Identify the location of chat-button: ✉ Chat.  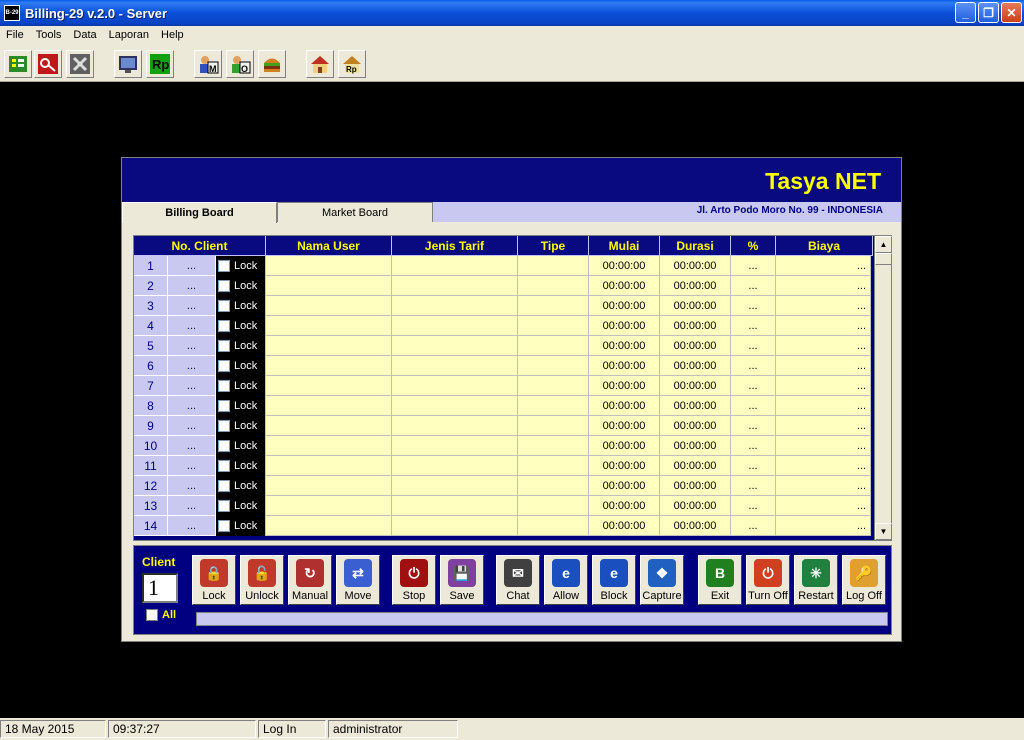
(518, 580).